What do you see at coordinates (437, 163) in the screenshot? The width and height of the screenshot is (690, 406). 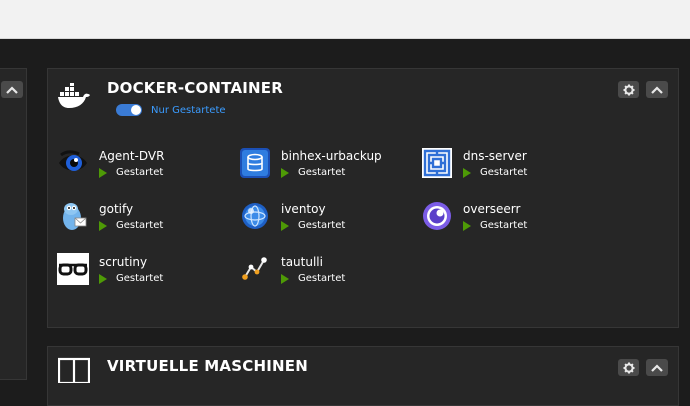 I see `dns-server-icon` at bounding box center [437, 163].